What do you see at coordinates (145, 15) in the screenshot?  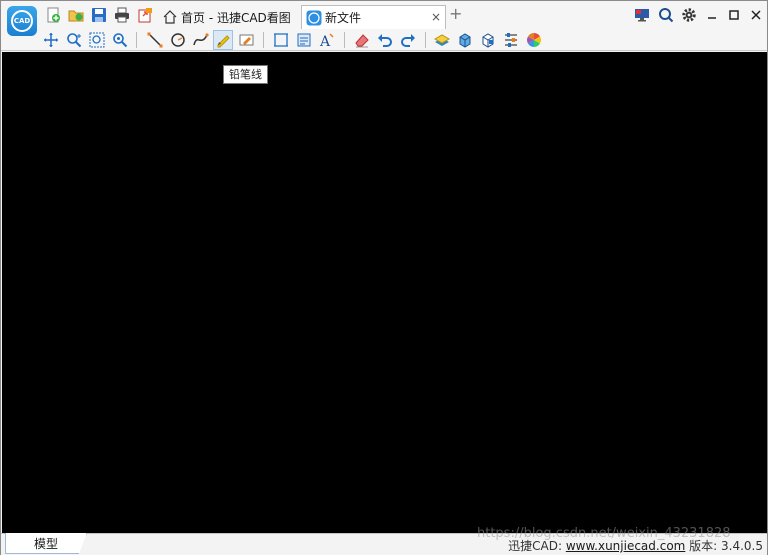 I see `export-icon` at bounding box center [145, 15].